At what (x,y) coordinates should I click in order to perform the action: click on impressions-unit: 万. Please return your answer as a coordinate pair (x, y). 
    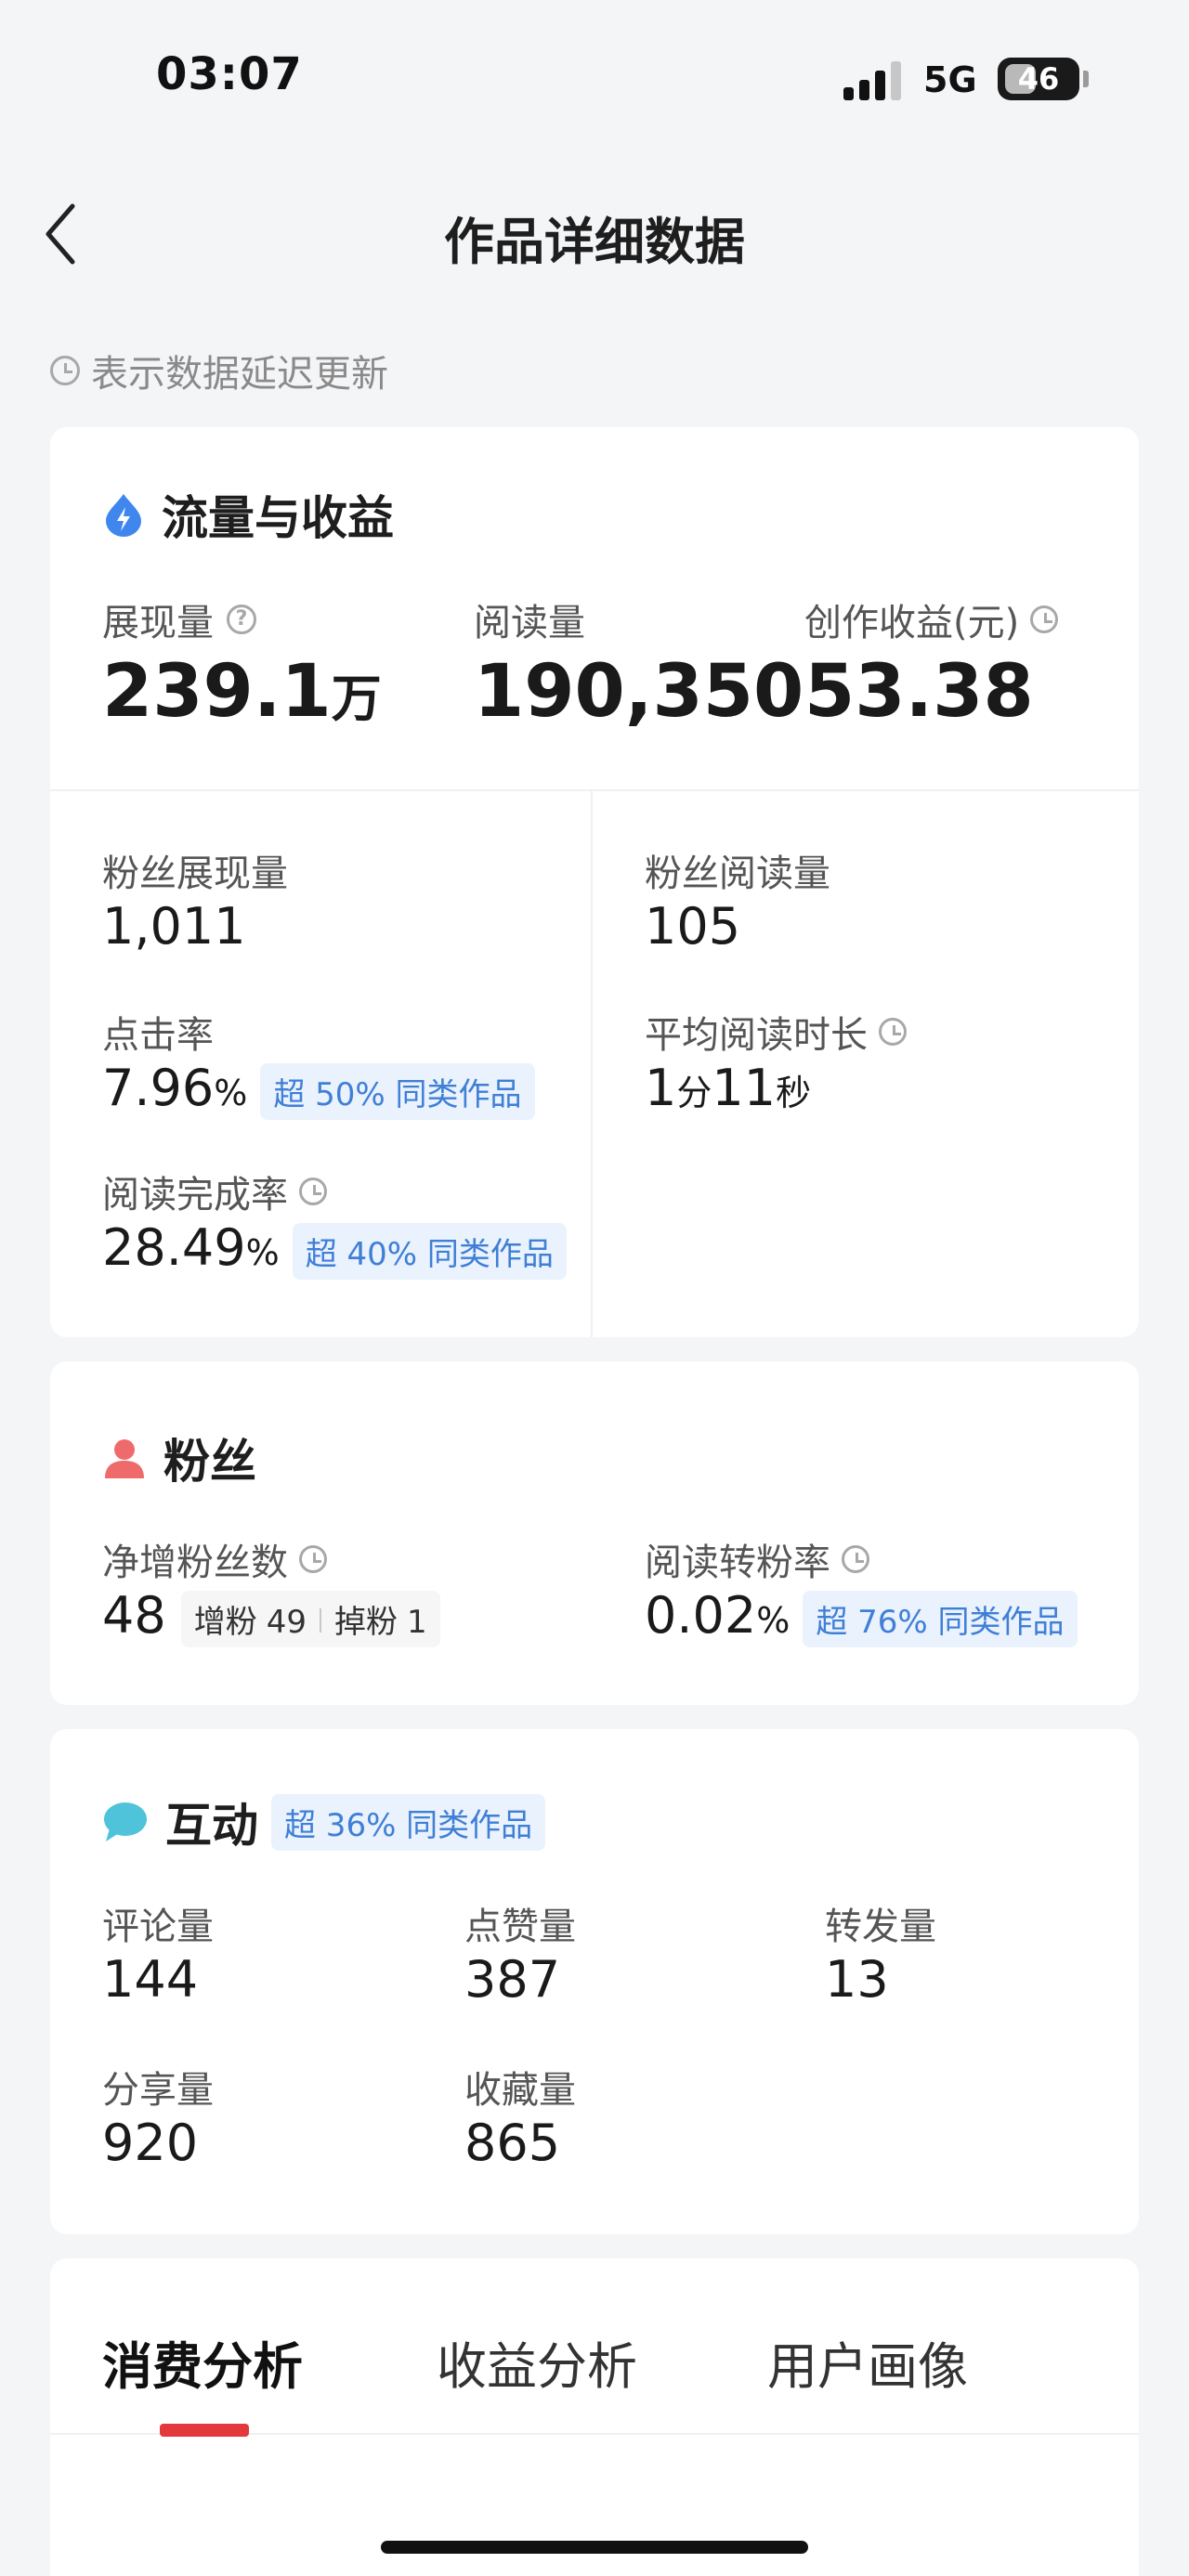
    Looking at the image, I should click on (356, 699).